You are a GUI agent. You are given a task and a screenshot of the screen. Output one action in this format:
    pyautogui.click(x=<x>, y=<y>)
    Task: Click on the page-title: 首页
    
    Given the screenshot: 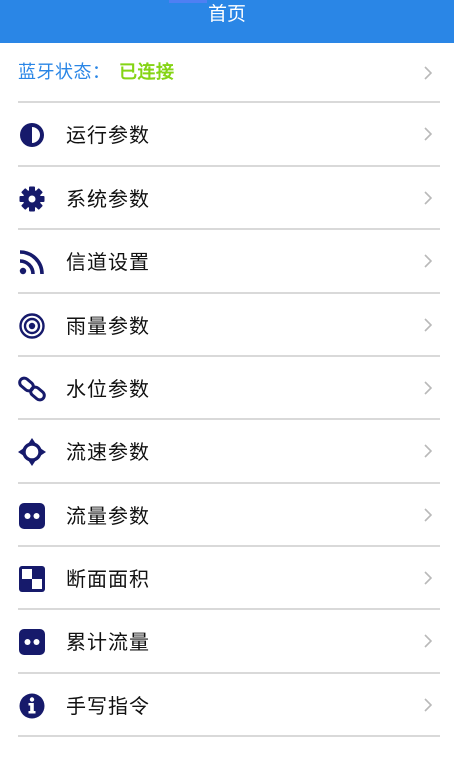 What is the action you would take?
    pyautogui.click(x=226, y=14)
    